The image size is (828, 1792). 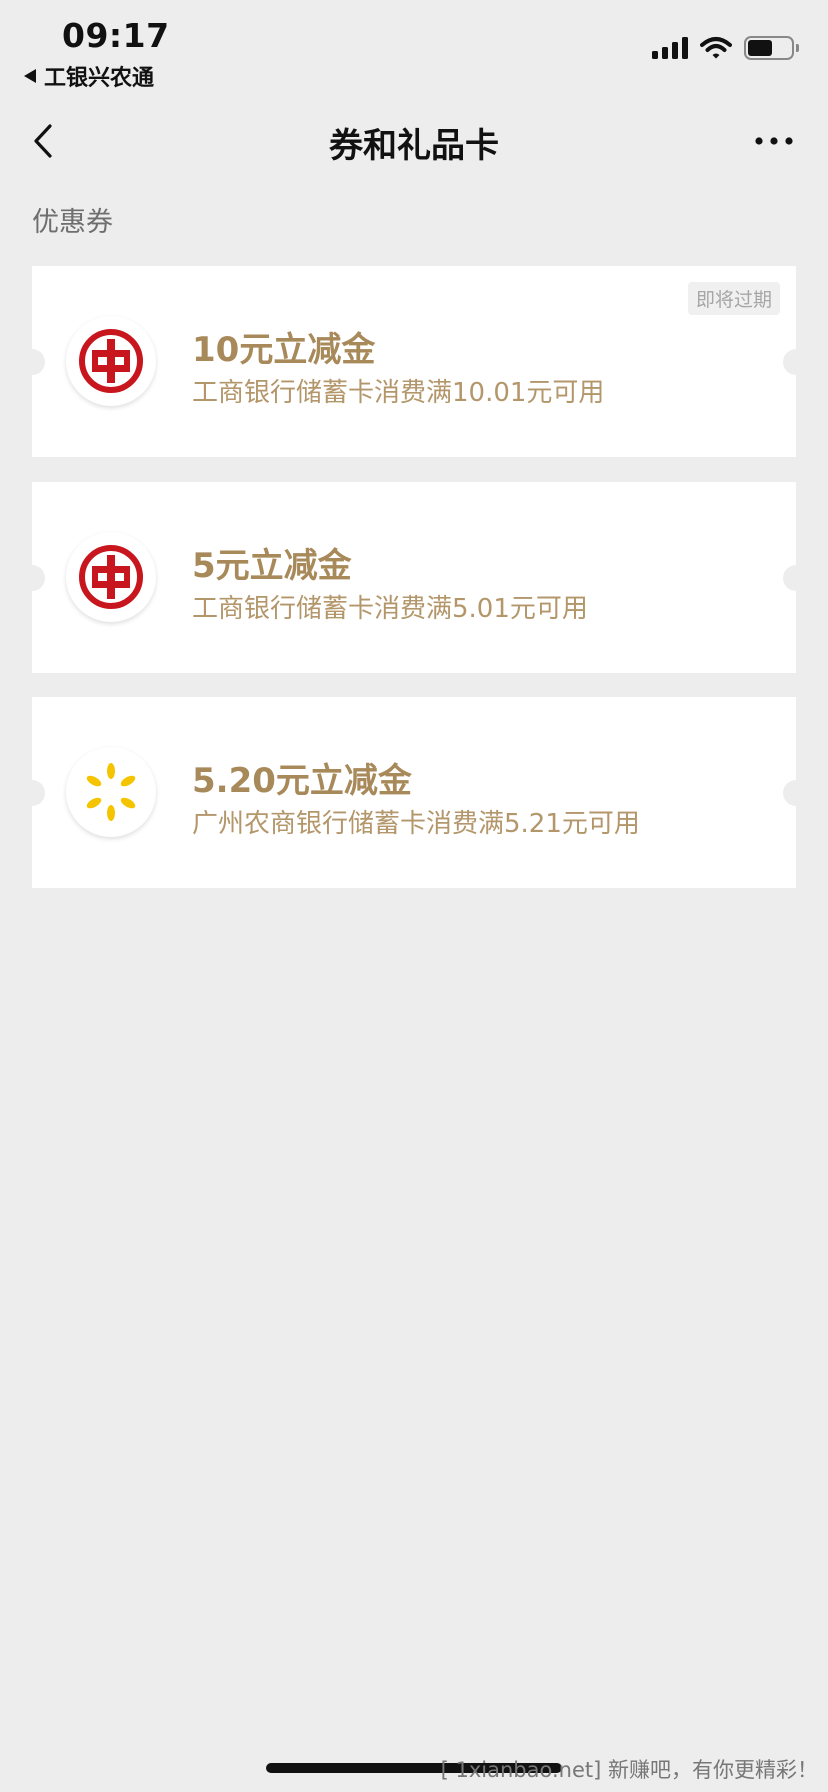 What do you see at coordinates (111, 792) in the screenshot?
I see `grcb-logo-icon` at bounding box center [111, 792].